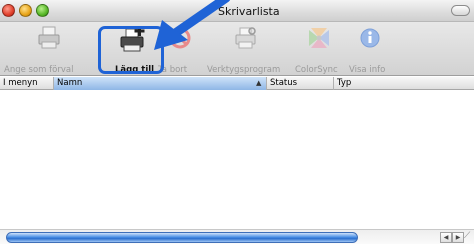 Image resolution: width=474 pixels, height=244 pixels. Describe the element at coordinates (460, 10) in the screenshot. I see `toolbar-toggle-button` at that location.